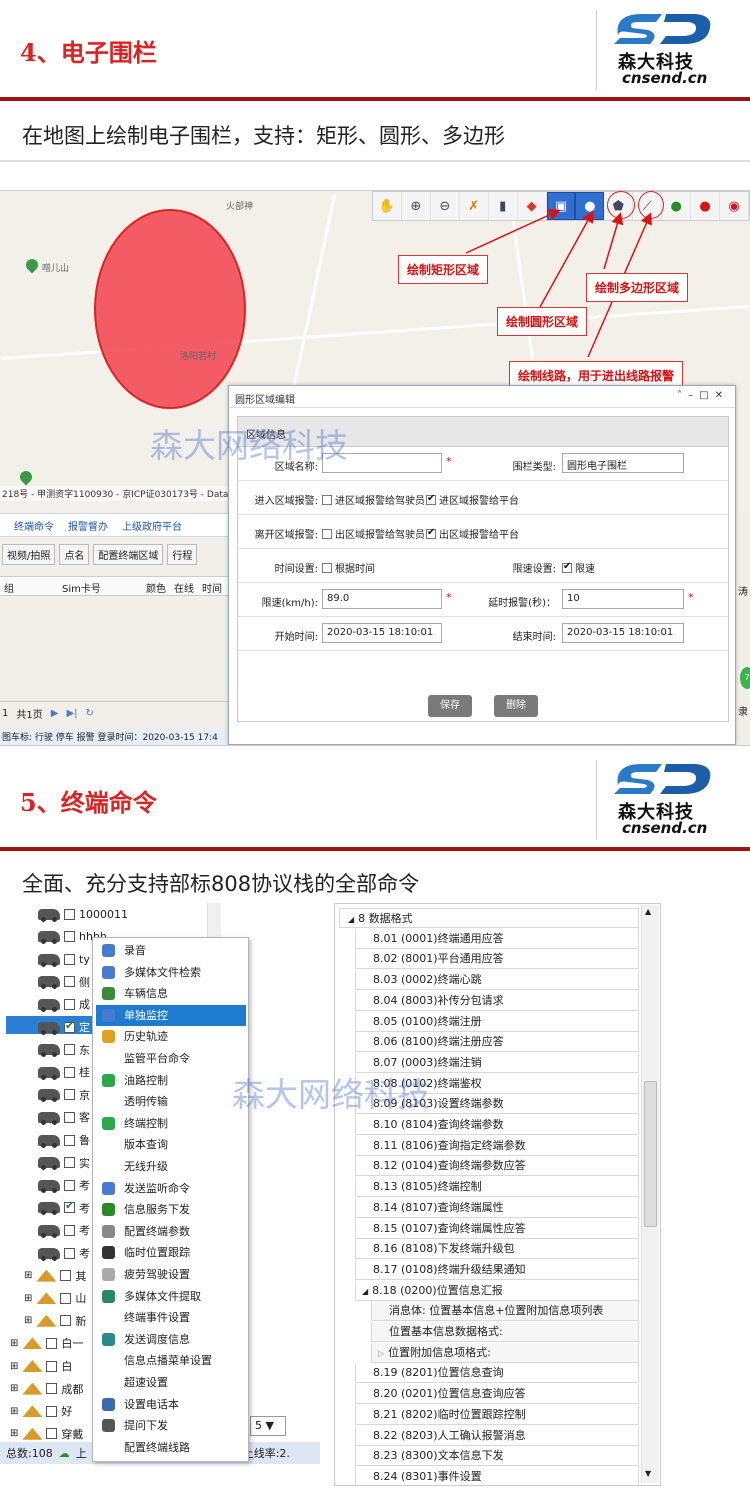 Image resolution: width=750 pixels, height=1494 pixels. What do you see at coordinates (171, 1123) in the screenshot?
I see `context-menu-item: 终端控制` at bounding box center [171, 1123].